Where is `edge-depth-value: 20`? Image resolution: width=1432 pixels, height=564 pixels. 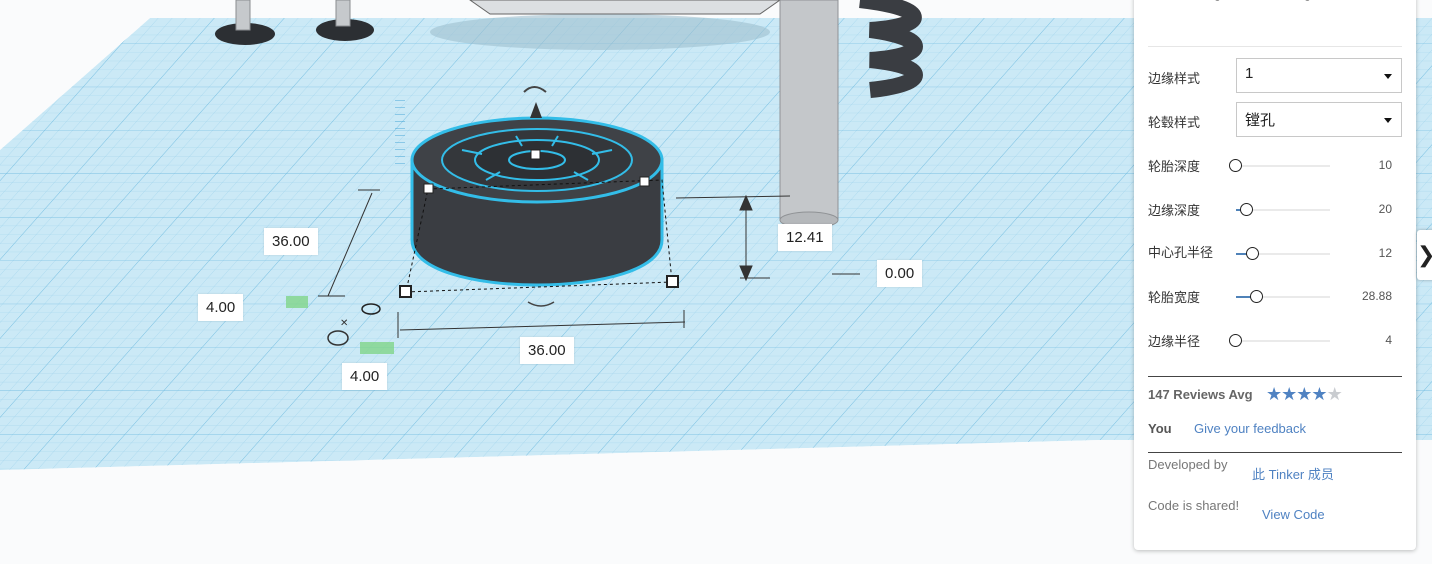
edge-depth-value: 20 is located at coordinates (1385, 209).